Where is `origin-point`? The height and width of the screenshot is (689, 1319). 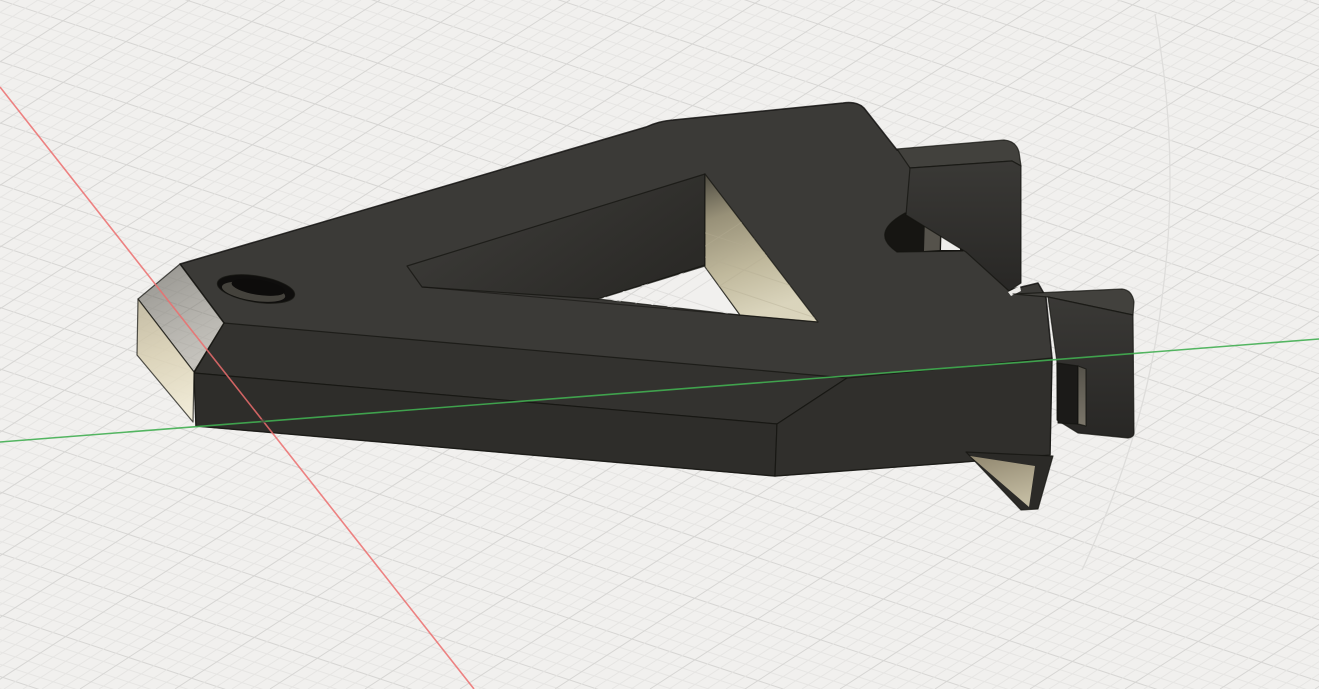 origin-point is located at coordinates (263, 421).